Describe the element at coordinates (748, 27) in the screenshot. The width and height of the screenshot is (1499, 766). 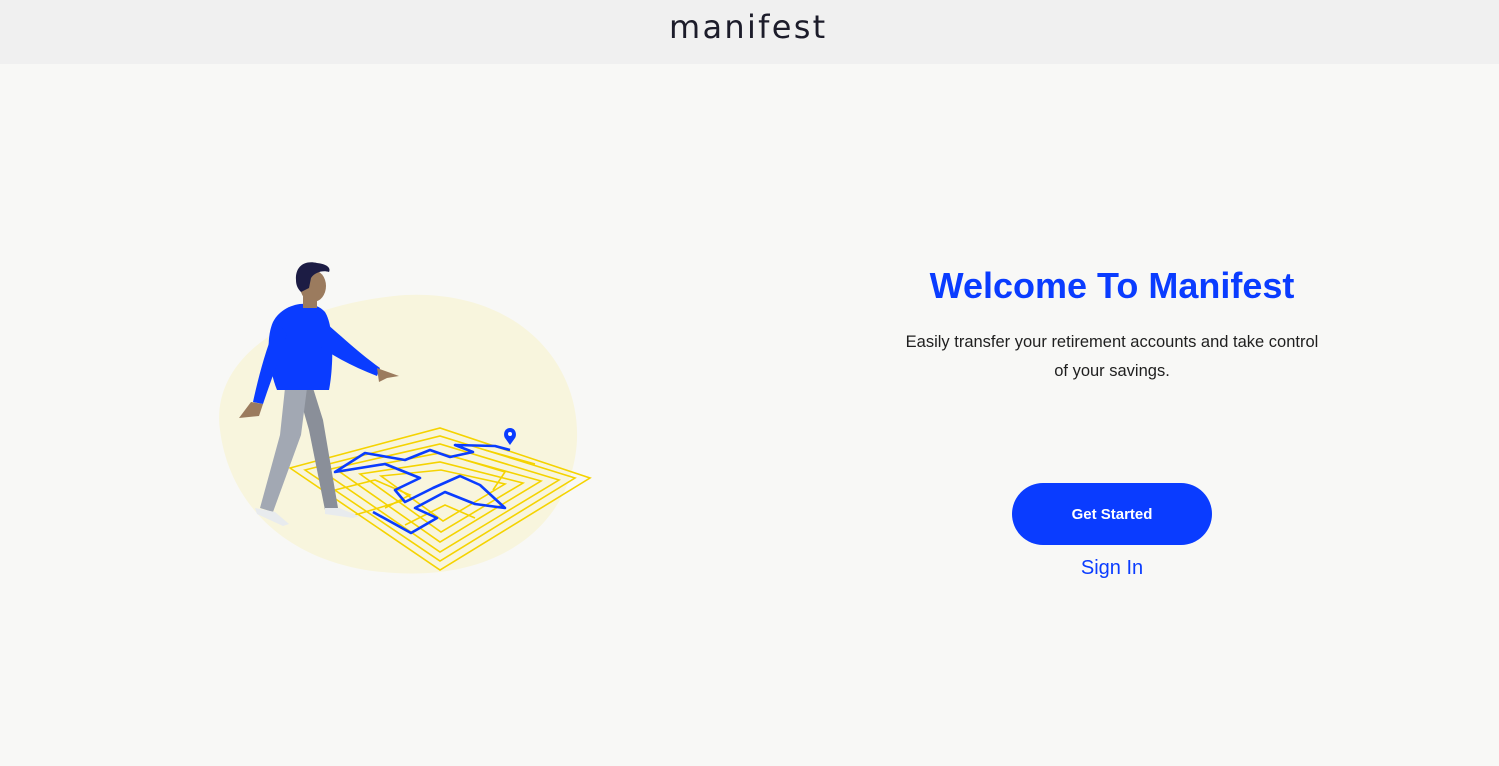
I see `logo-text: manifest` at that location.